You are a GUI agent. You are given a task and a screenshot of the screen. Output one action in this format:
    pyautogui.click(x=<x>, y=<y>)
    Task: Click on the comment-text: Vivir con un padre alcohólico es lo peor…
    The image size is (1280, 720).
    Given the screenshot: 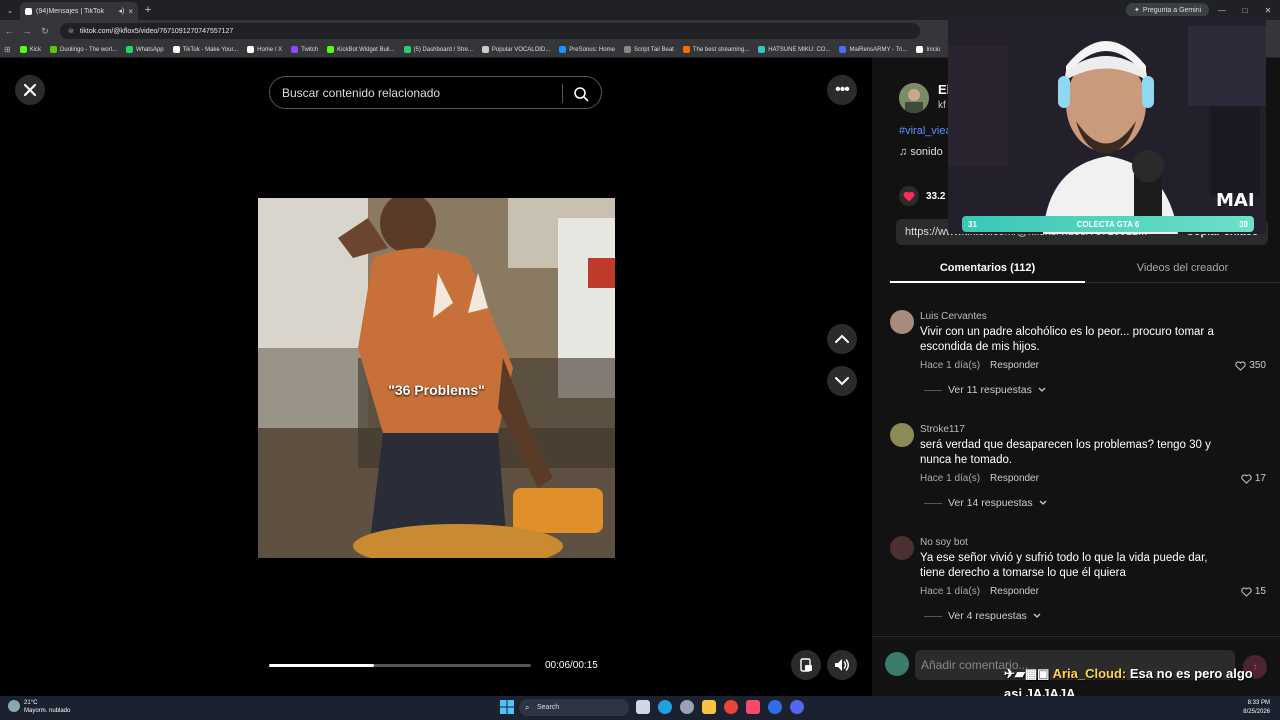 What is the action you would take?
    pyautogui.click(x=1067, y=339)
    